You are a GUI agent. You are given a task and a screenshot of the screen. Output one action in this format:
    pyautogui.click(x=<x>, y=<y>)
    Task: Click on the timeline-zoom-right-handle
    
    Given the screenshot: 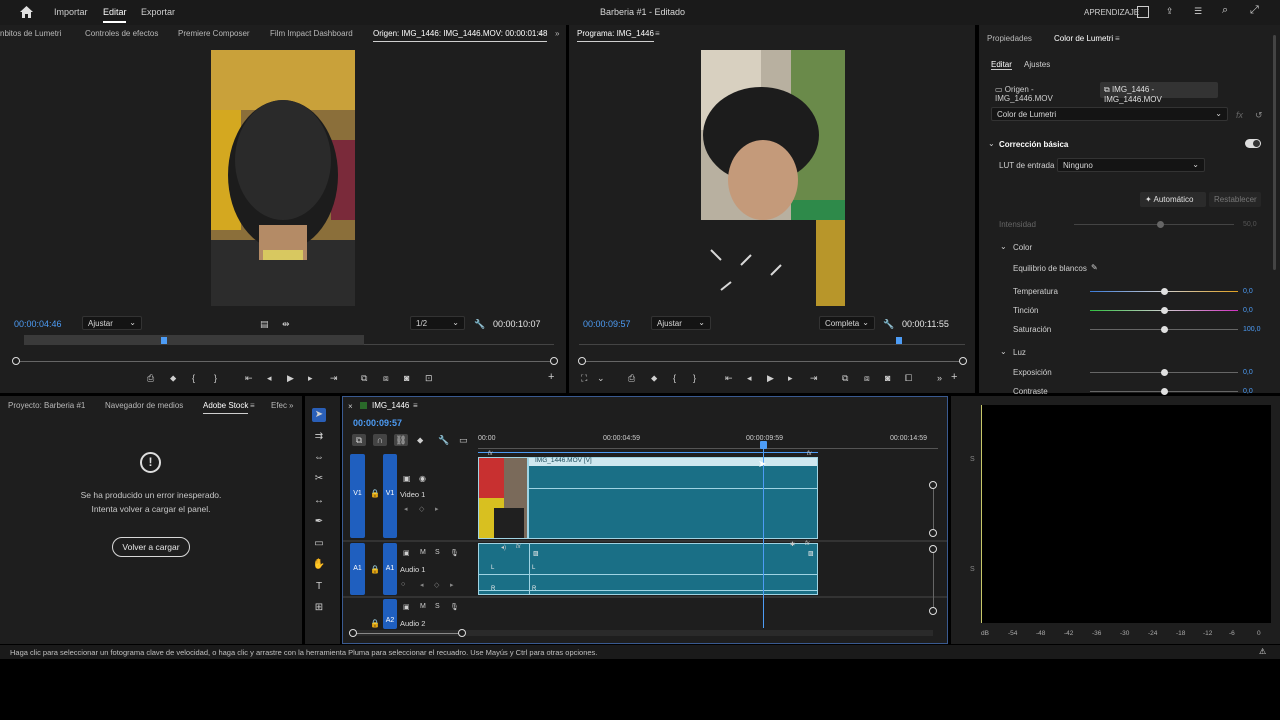 What is the action you would take?
    pyautogui.click(x=462, y=633)
    